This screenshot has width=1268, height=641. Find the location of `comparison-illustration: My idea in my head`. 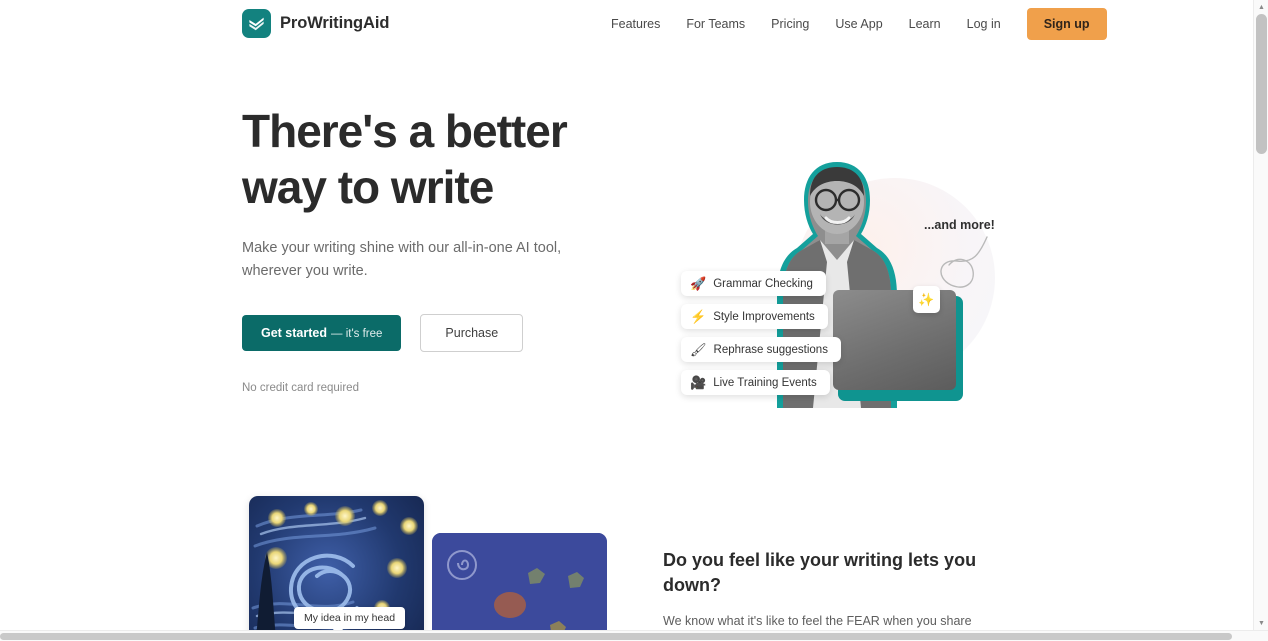

comparison-illustration: My idea in my head is located at coordinates (441, 568).